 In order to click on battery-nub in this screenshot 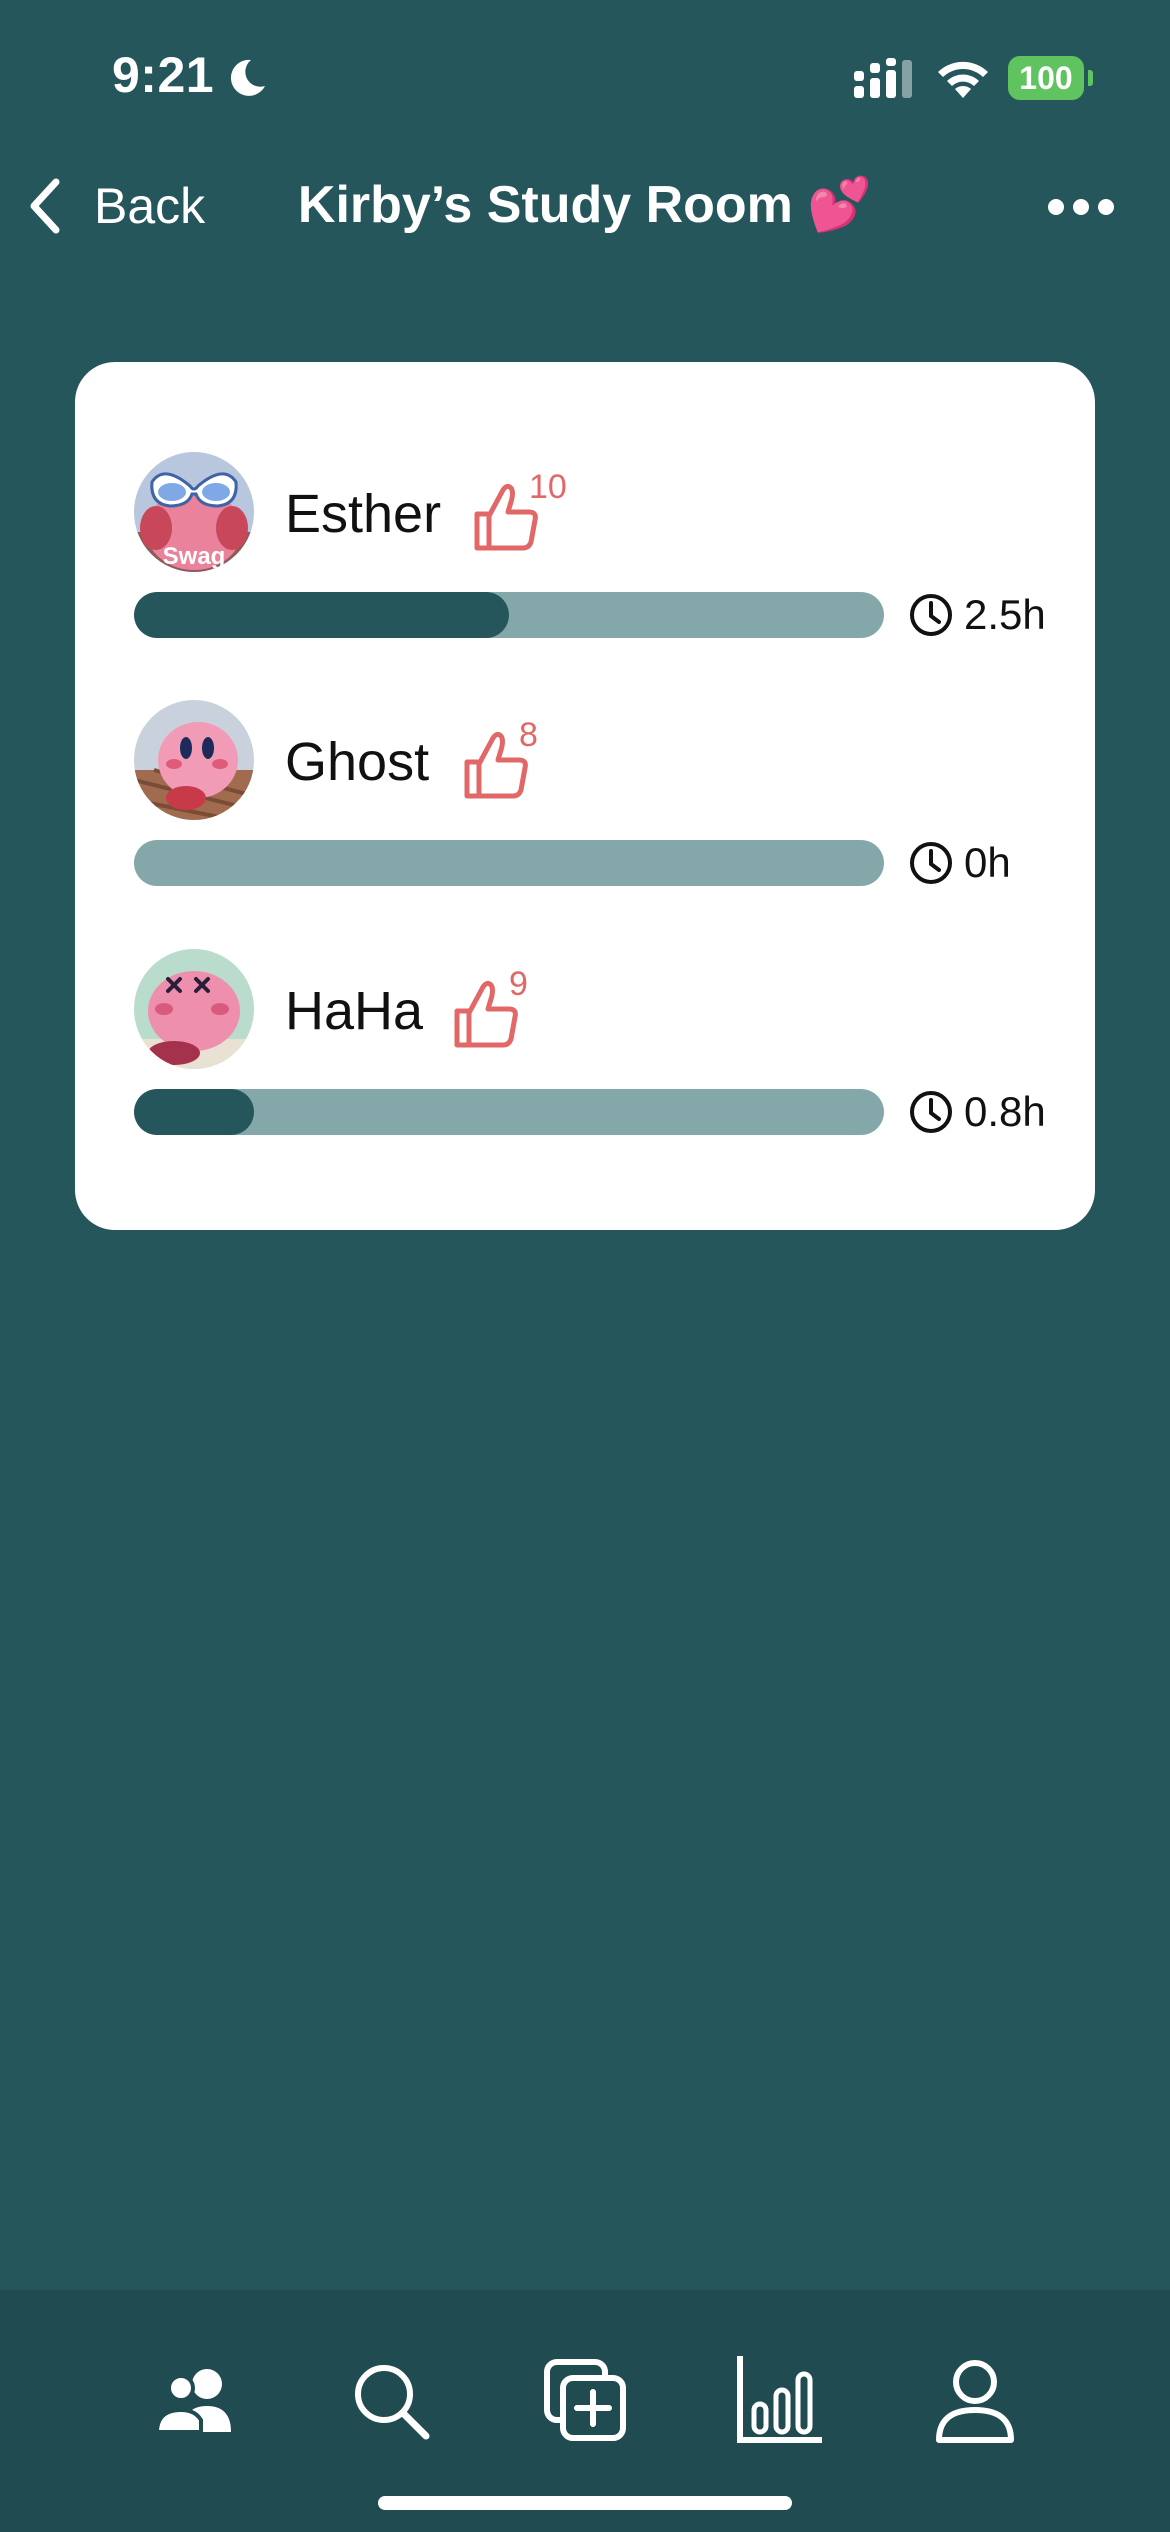, I will do `click(1090, 78)`.